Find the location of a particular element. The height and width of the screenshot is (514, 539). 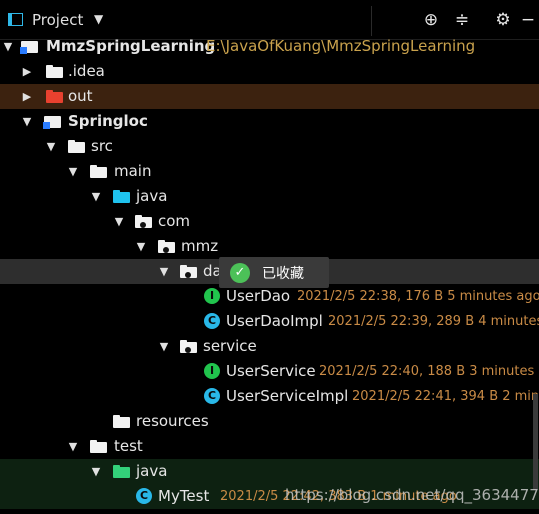

scrollbar is located at coordinates (535, 442).